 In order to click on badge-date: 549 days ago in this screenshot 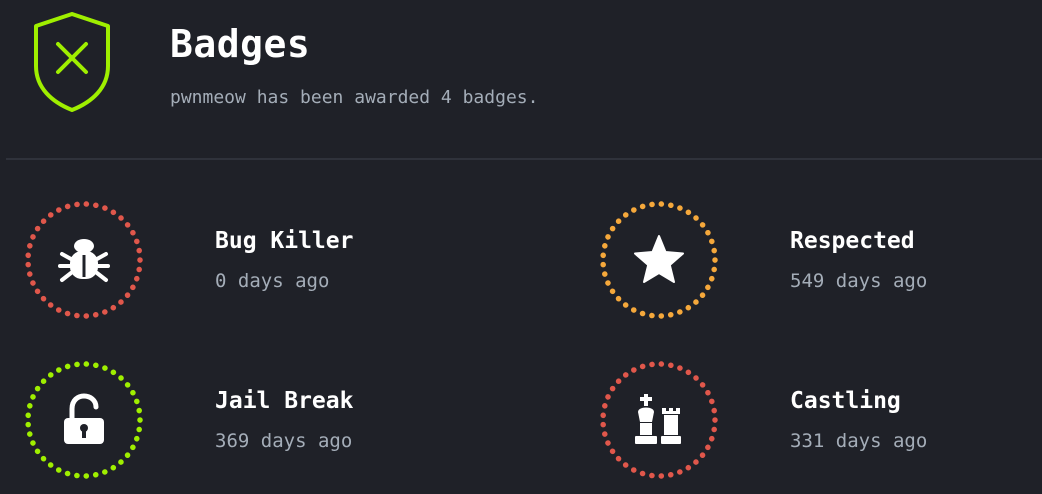, I will do `click(859, 281)`.